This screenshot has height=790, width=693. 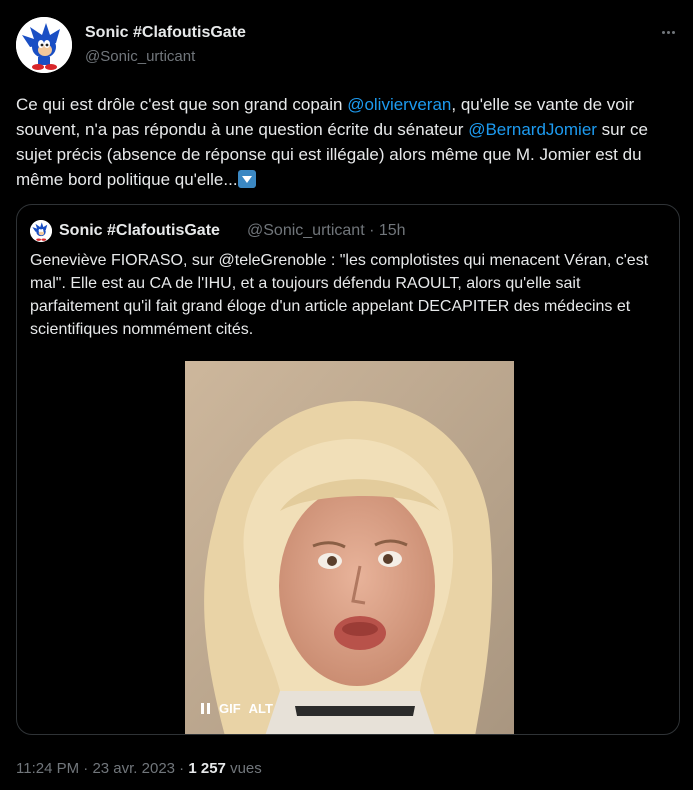 What do you see at coordinates (140, 56) in the screenshot?
I see `author-handle: @Sonic_urticant` at bounding box center [140, 56].